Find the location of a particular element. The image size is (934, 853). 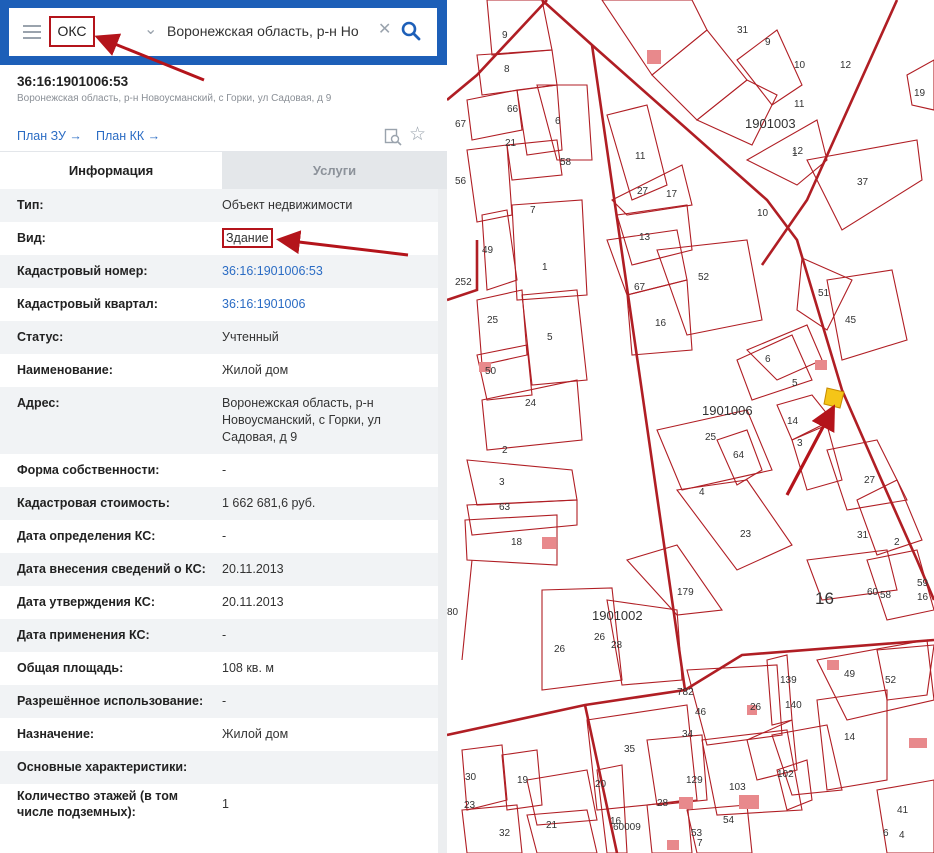

parcel-label: 12 is located at coordinates (846, 65).